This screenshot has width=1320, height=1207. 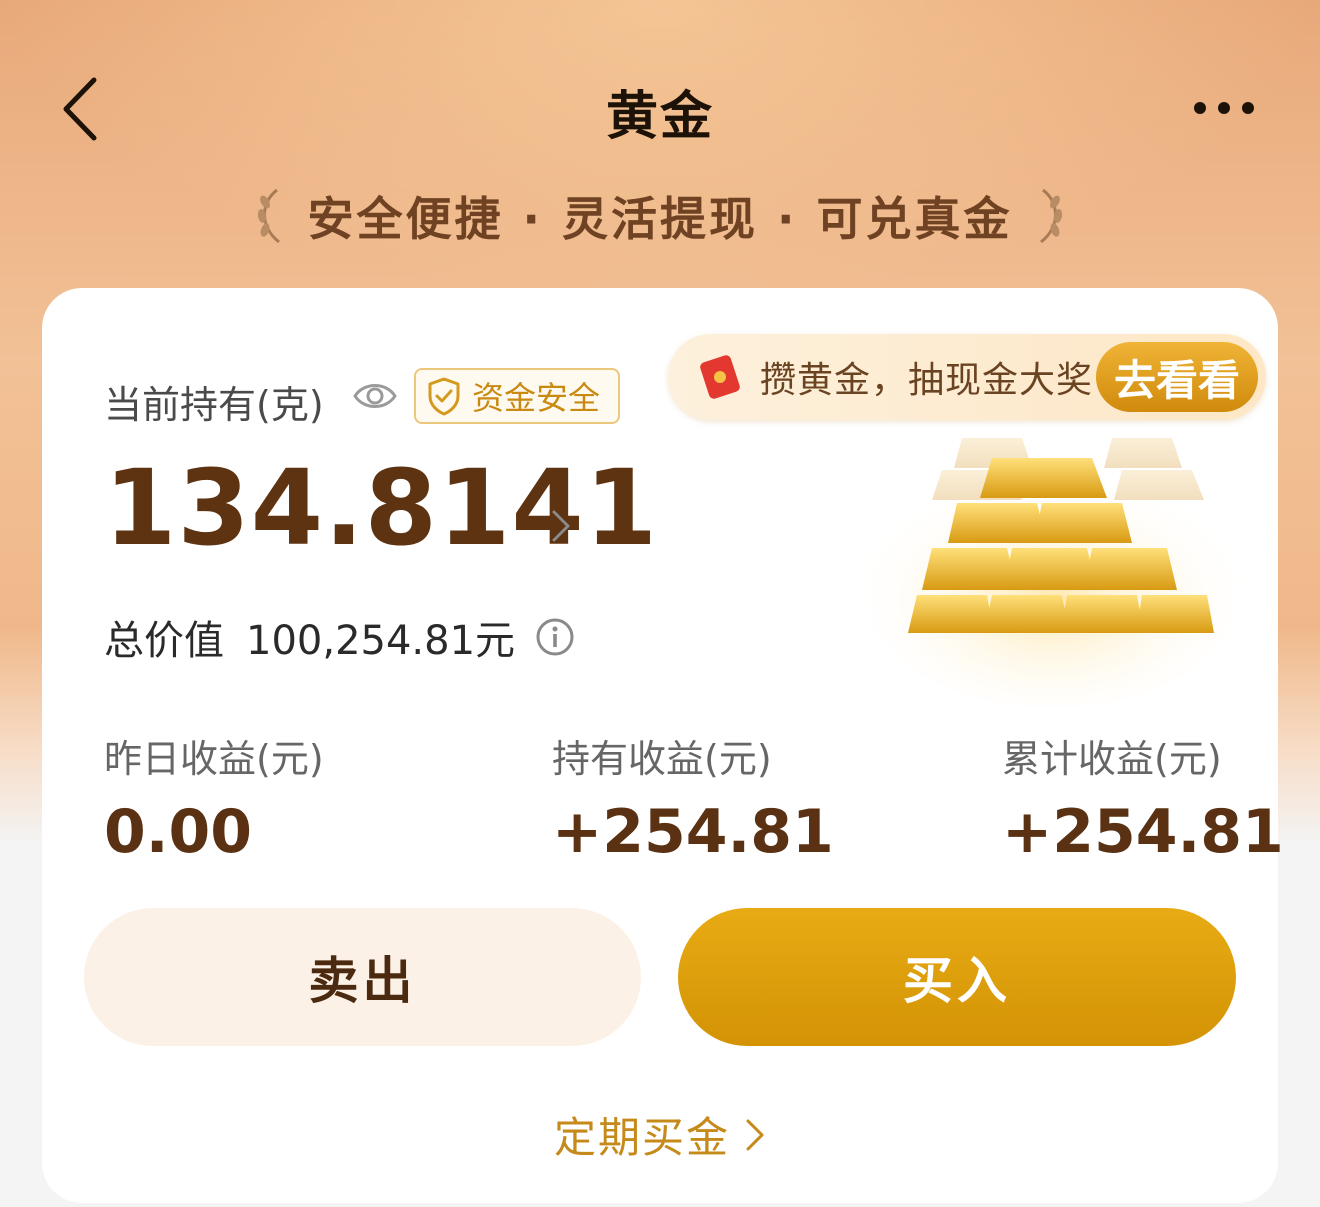 What do you see at coordinates (1052, 573) in the screenshot?
I see `gold-bars-illustration` at bounding box center [1052, 573].